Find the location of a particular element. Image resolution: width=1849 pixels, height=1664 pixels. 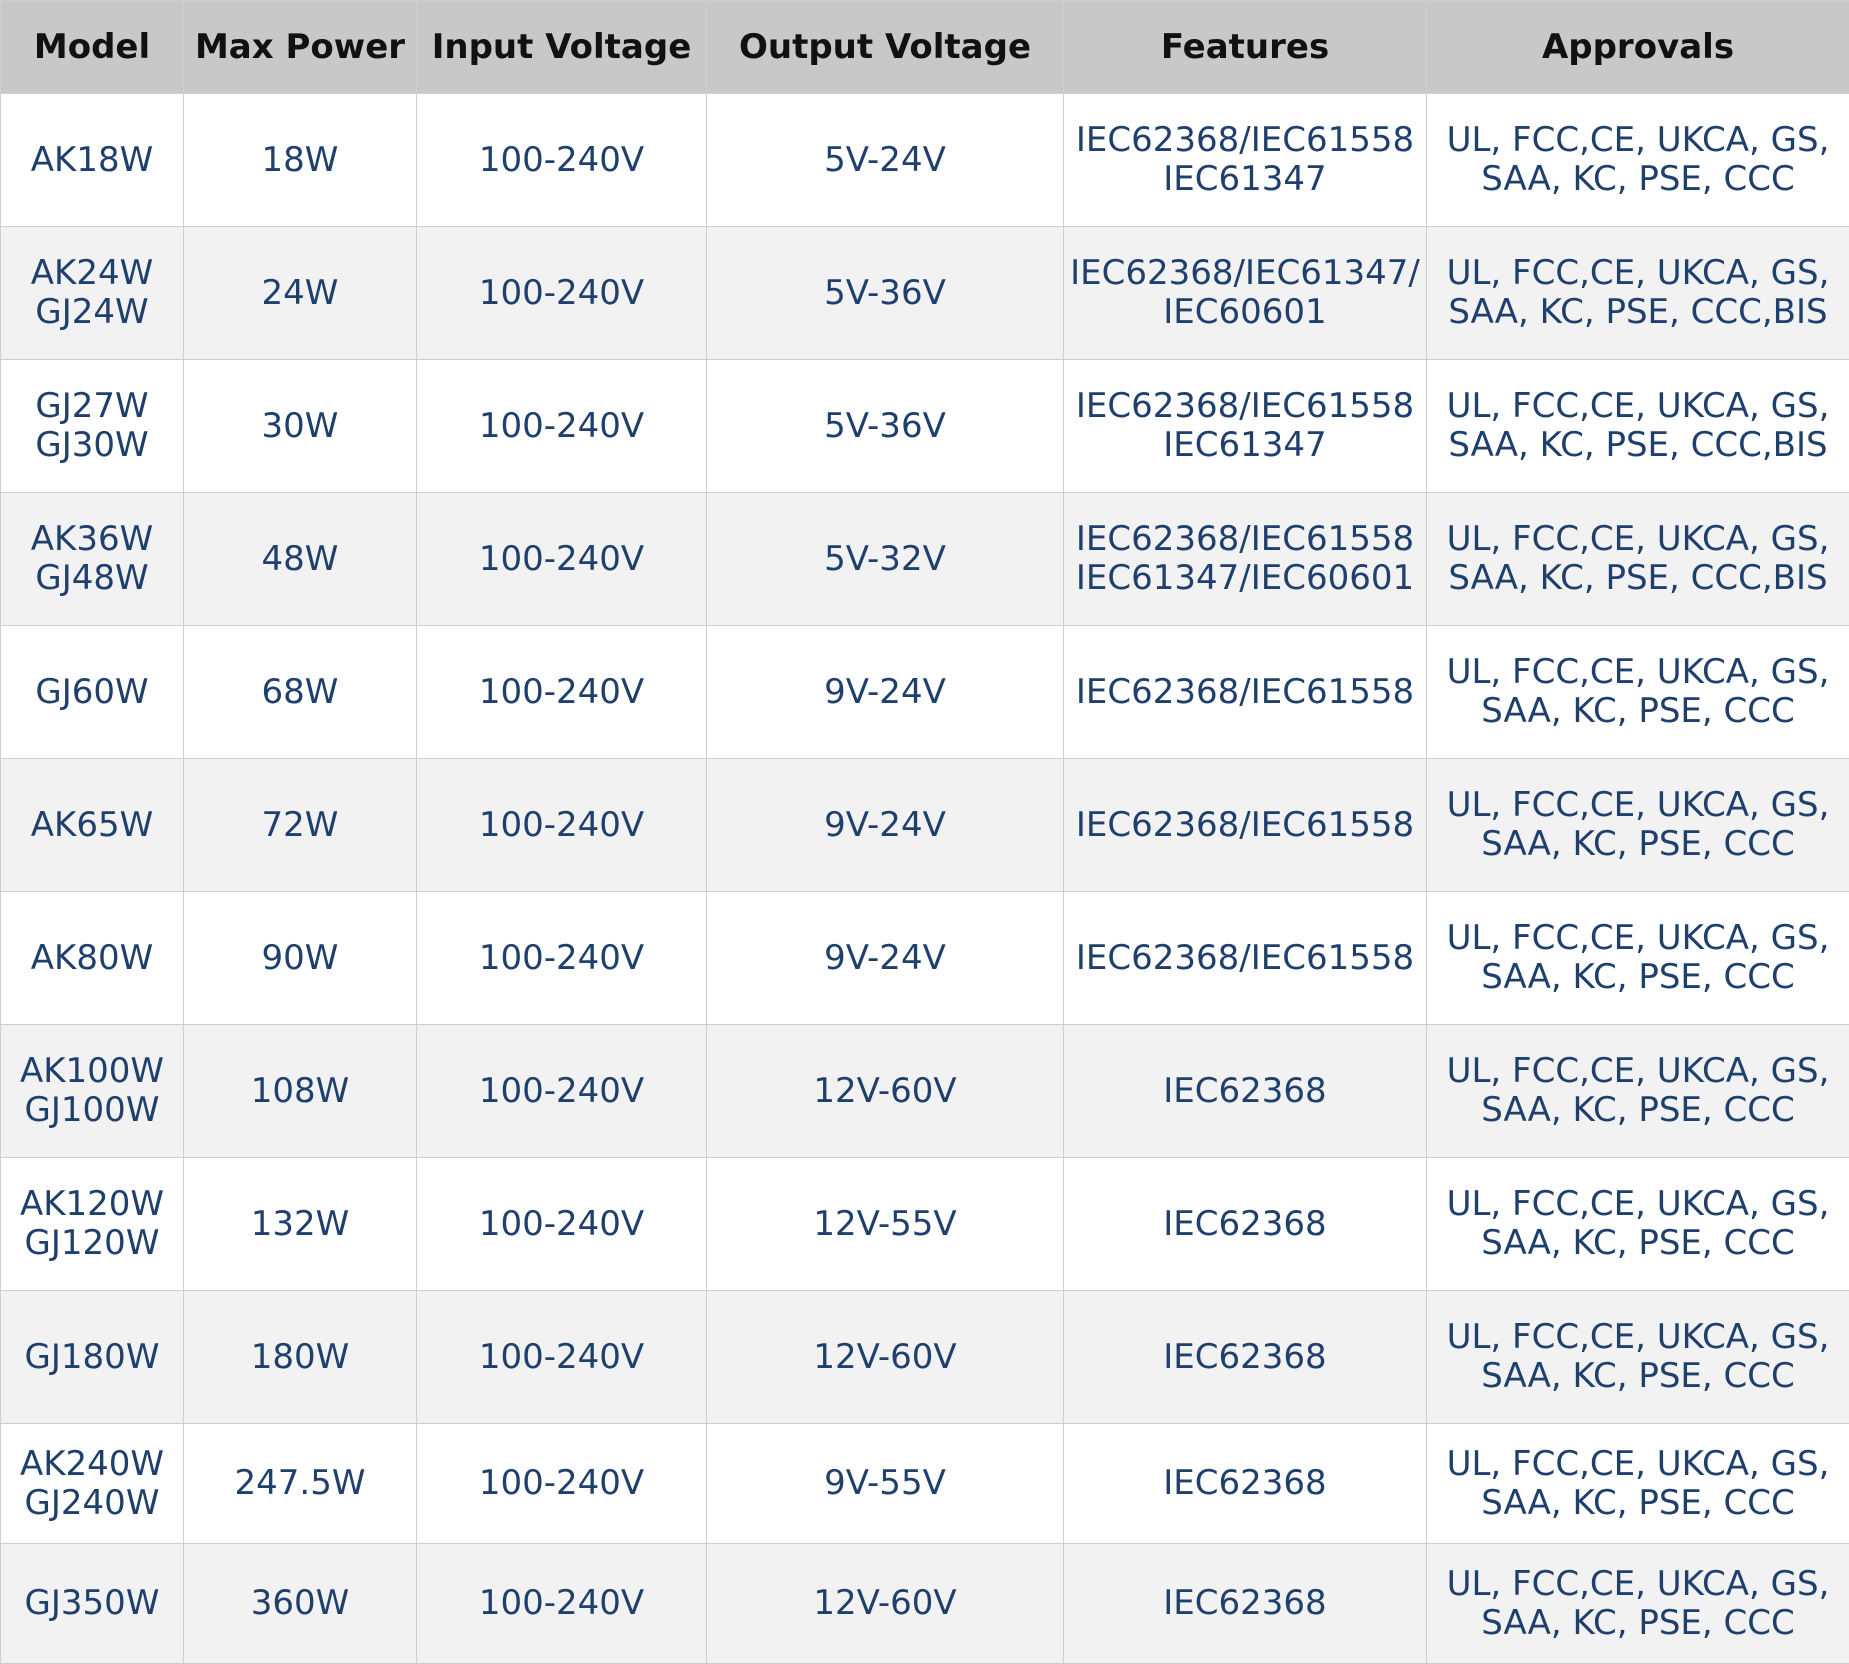

cell-max-power: 90W is located at coordinates (300, 958).